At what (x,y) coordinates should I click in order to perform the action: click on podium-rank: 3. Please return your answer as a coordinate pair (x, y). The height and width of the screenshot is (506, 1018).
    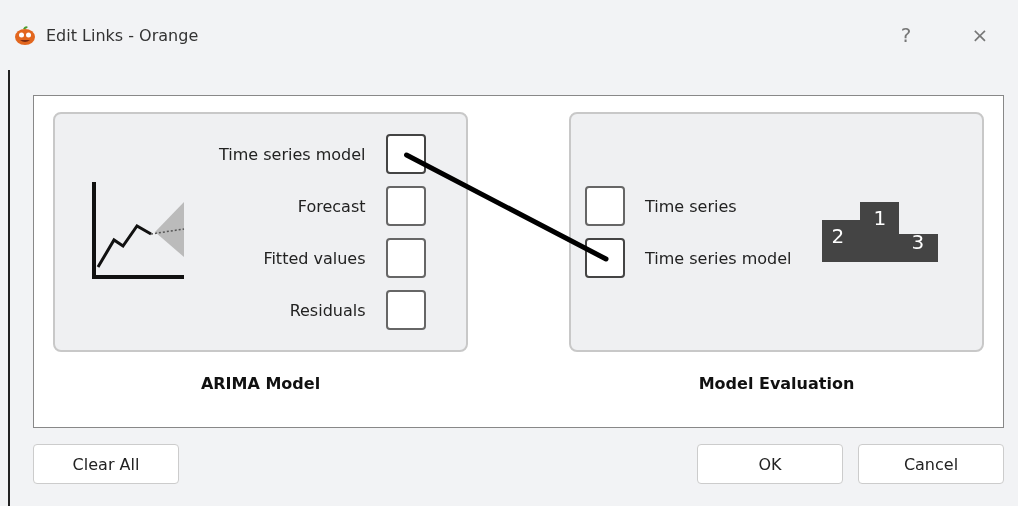
    Looking at the image, I should click on (918, 242).